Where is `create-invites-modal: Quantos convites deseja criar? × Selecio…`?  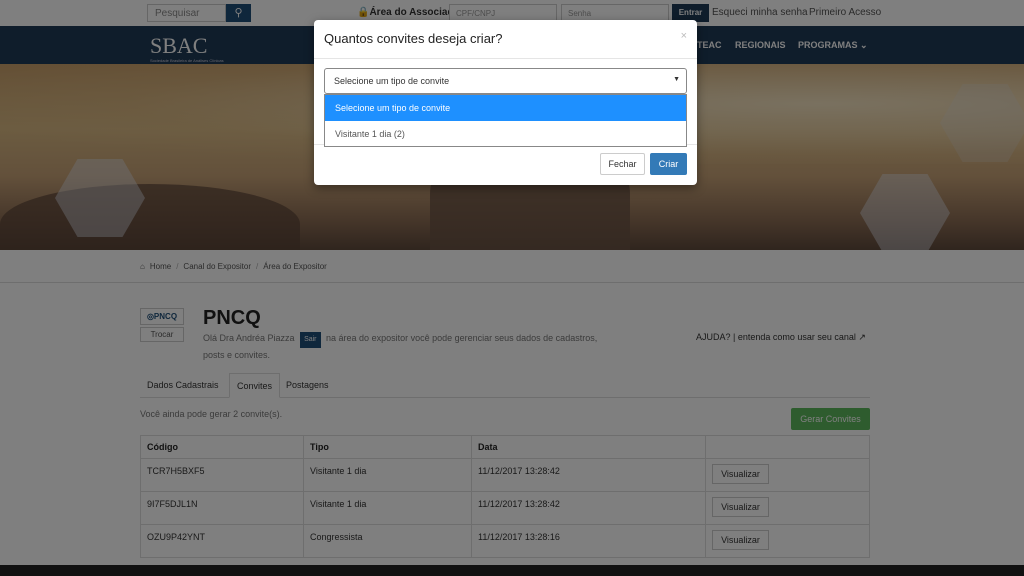
create-invites-modal: Quantos convites deseja criar? × Selecio… is located at coordinates (505, 102).